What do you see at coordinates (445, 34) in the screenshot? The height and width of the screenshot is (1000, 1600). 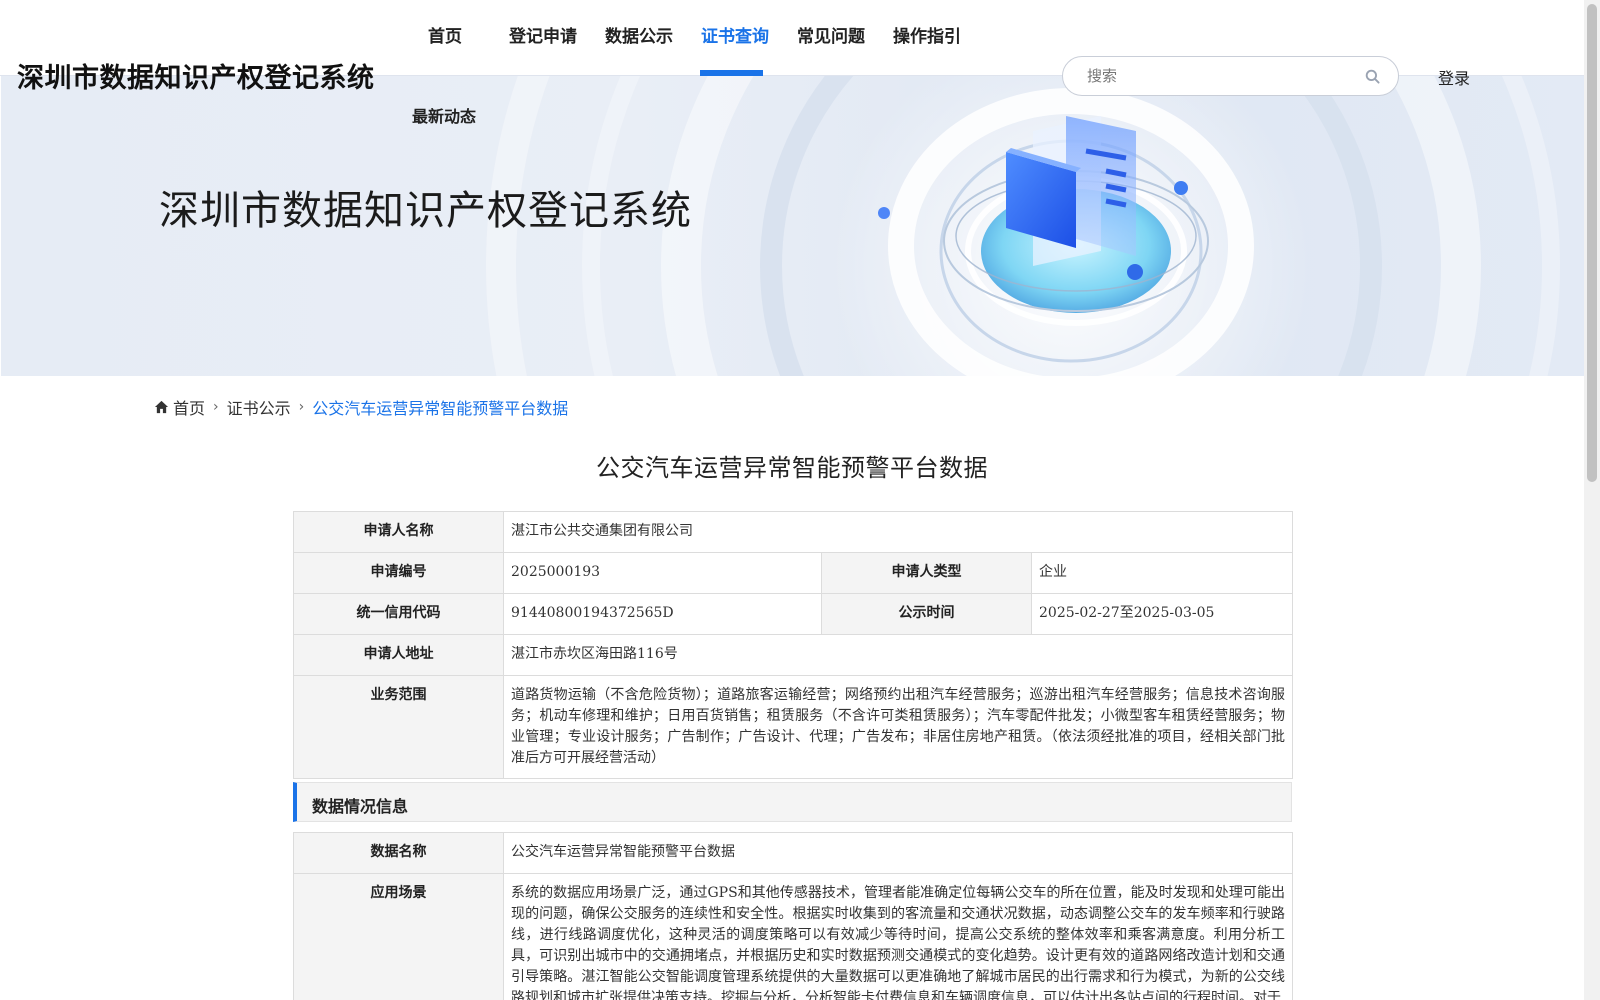 I see `nav-home: 首页` at bounding box center [445, 34].